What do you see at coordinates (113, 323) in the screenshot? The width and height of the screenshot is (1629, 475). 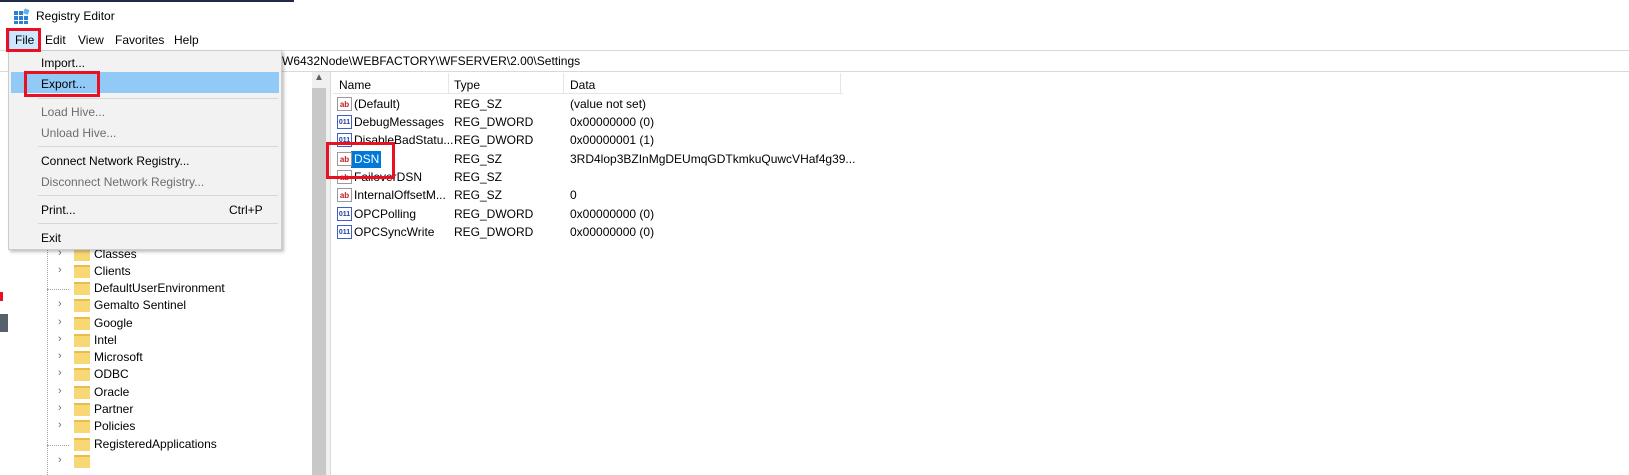 I see `tree-item-label: Google` at bounding box center [113, 323].